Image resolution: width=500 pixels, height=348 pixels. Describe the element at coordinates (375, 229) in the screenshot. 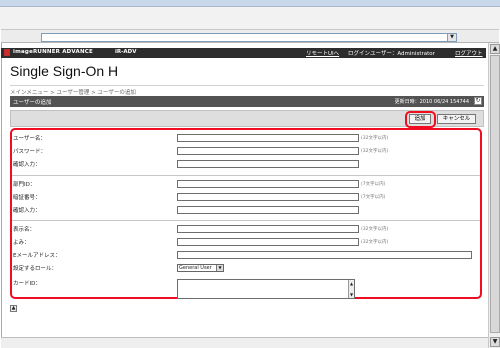

I see `display-name-hint: (32文字以内)` at that location.